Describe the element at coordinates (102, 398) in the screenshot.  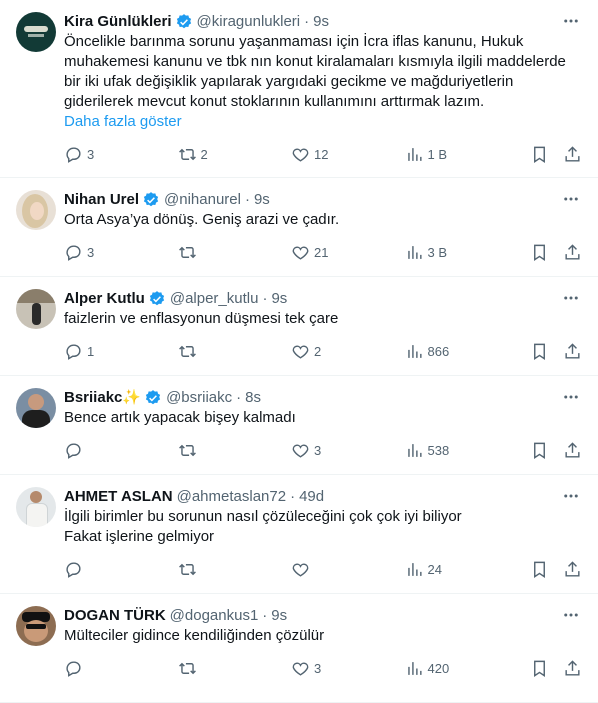
I see `display-name: Bsriiakc✨` at that location.